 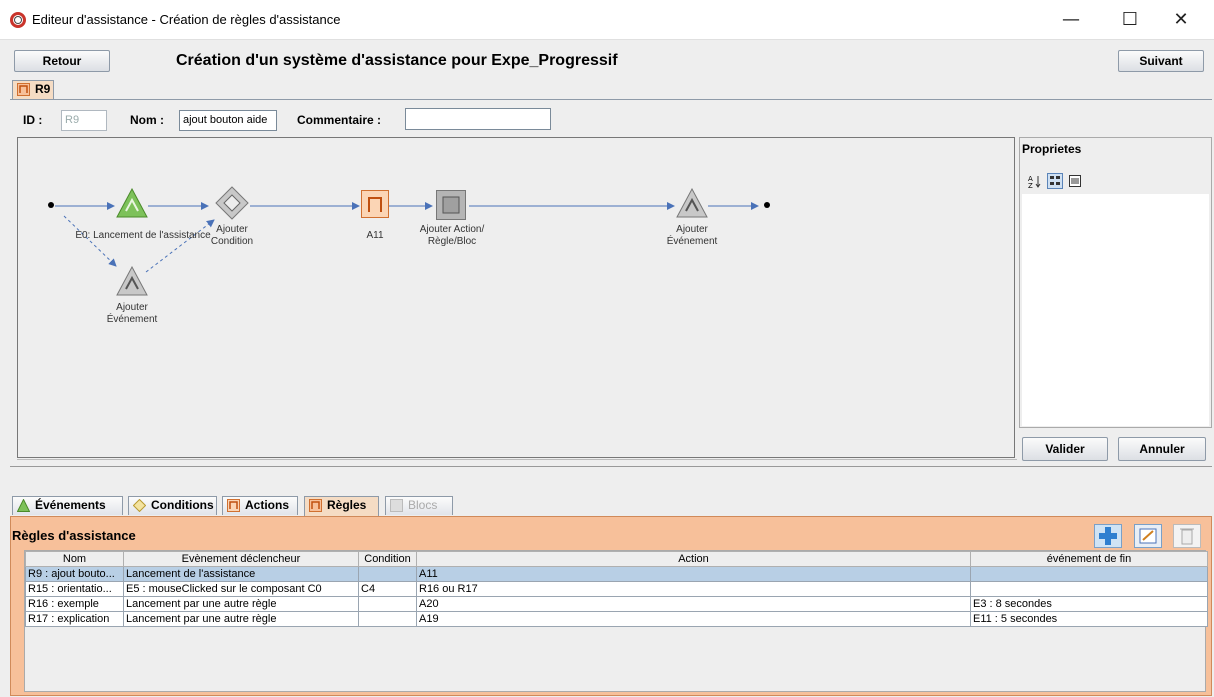 What do you see at coordinates (43, 89) in the screenshot?
I see `tab-rule-label: R9` at bounding box center [43, 89].